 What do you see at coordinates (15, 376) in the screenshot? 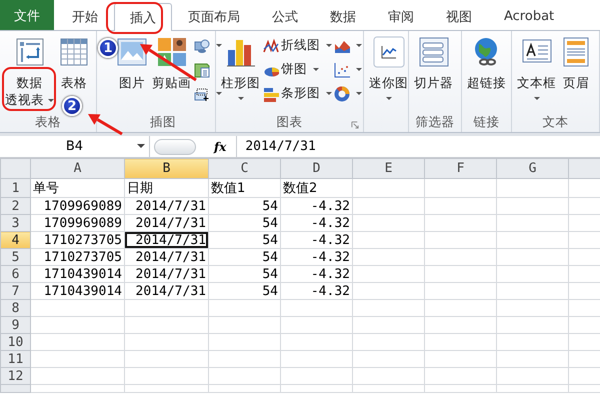
I see `row-header: 12` at bounding box center [15, 376].